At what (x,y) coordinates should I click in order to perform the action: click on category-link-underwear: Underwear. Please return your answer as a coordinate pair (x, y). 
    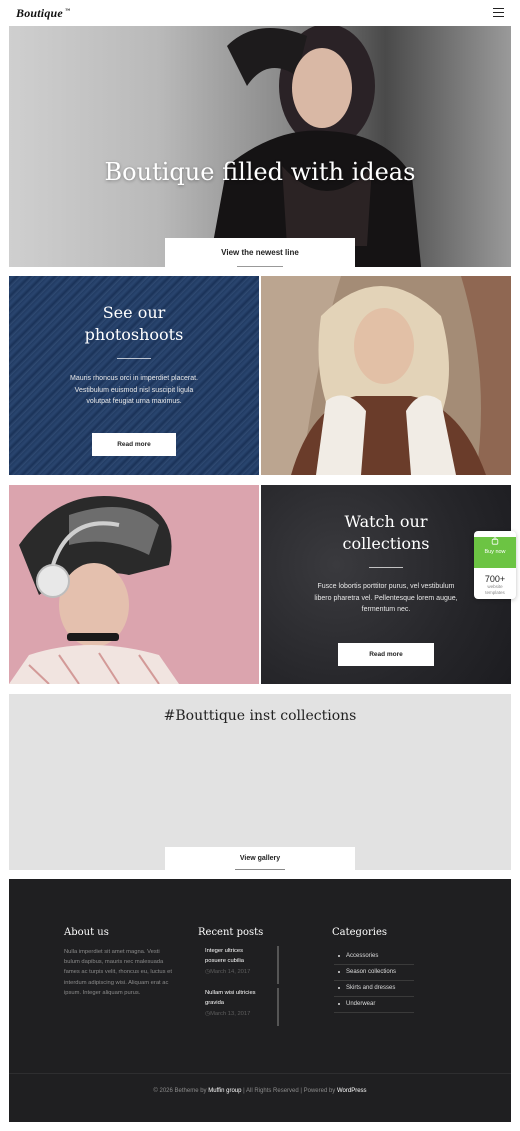
    Looking at the image, I should click on (374, 1005).